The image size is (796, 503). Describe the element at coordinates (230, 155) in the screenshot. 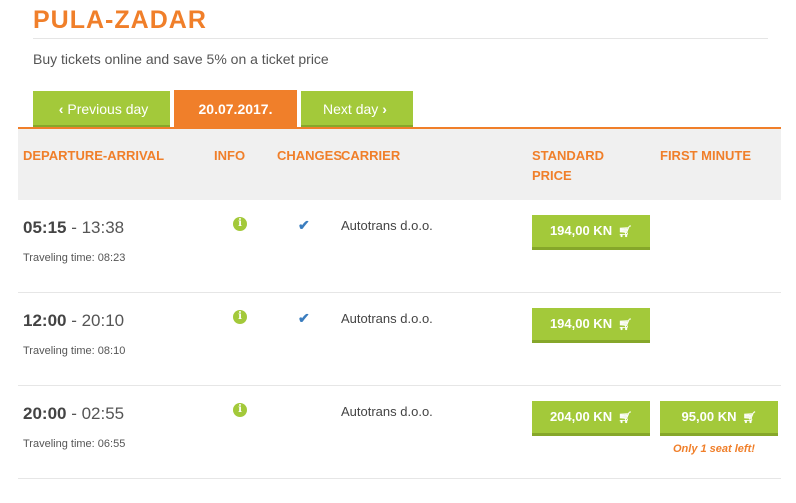

I see `header-info: INFO` at that location.